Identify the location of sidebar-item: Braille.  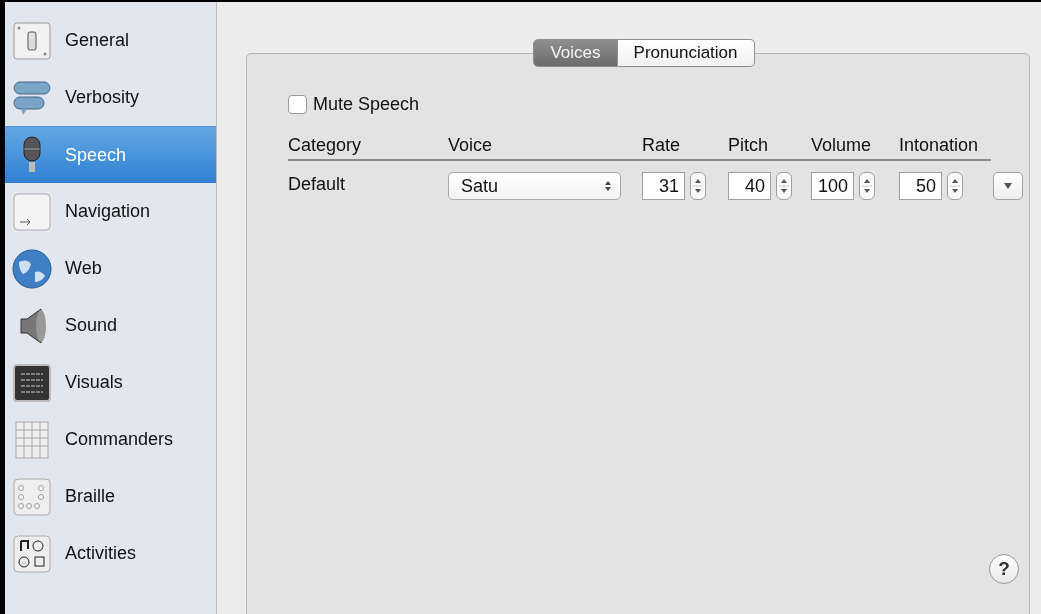
(110, 496).